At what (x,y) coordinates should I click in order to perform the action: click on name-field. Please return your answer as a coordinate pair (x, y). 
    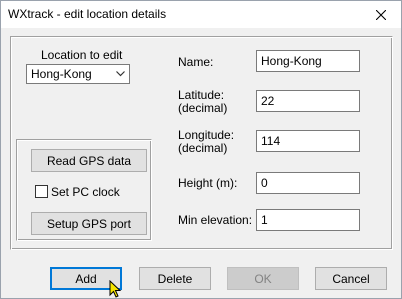
    Looking at the image, I should click on (308, 61).